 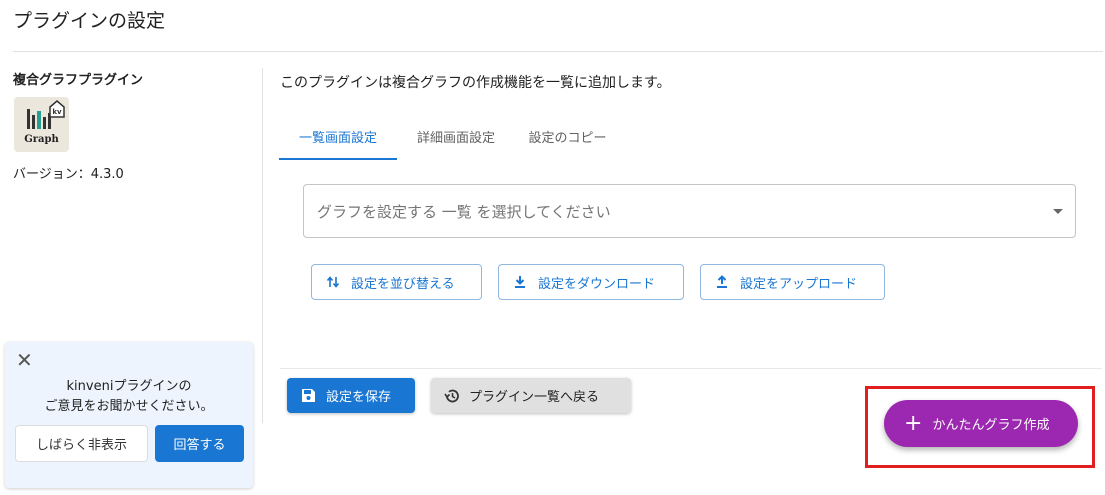 I want to click on back-to-plugins-button: プラグイン一覧へ戻る, so click(x=531, y=395).